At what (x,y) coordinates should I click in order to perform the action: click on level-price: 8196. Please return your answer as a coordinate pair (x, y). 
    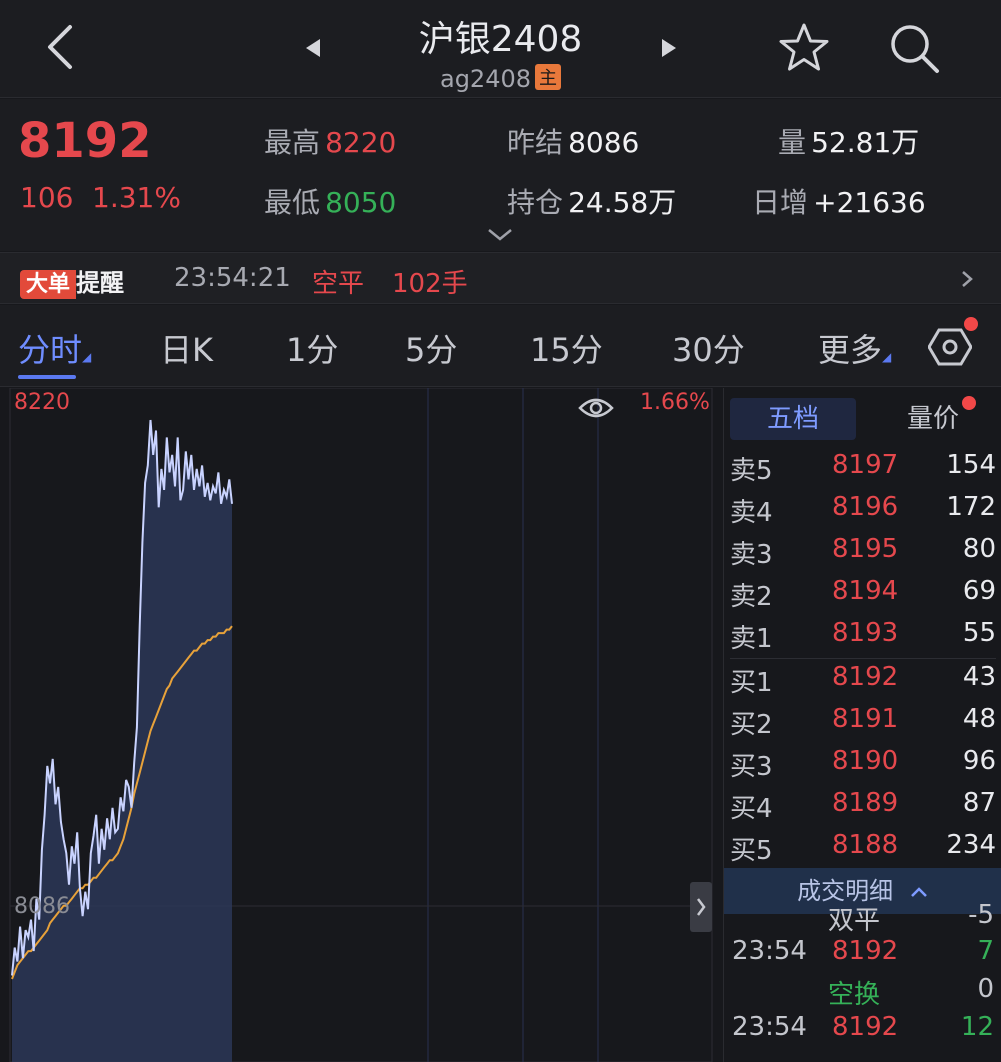
    Looking at the image, I should click on (865, 507).